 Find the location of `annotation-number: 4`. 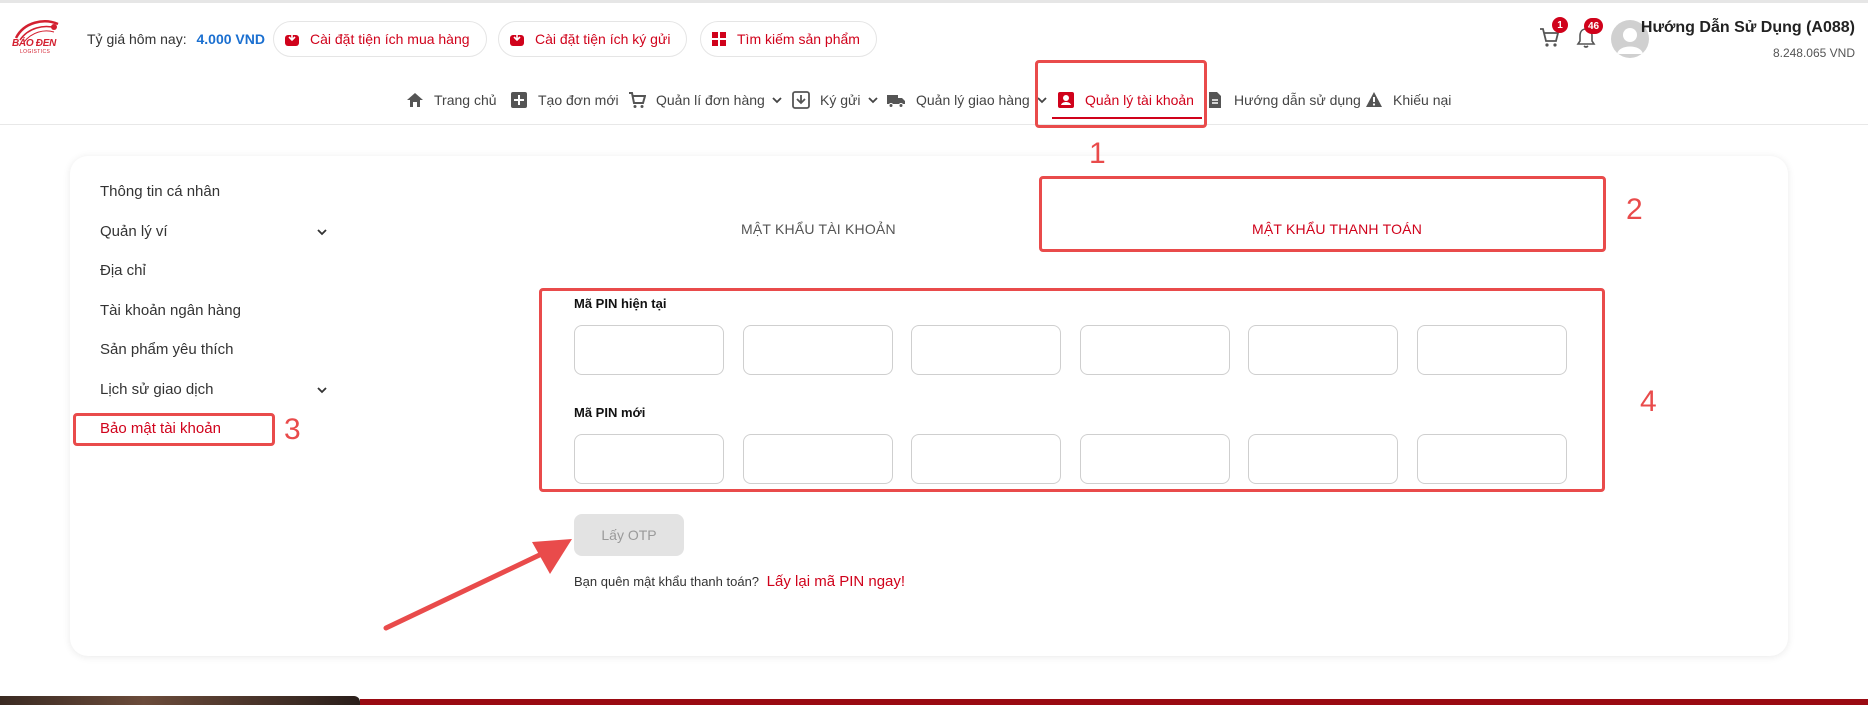

annotation-number: 4 is located at coordinates (1648, 401).